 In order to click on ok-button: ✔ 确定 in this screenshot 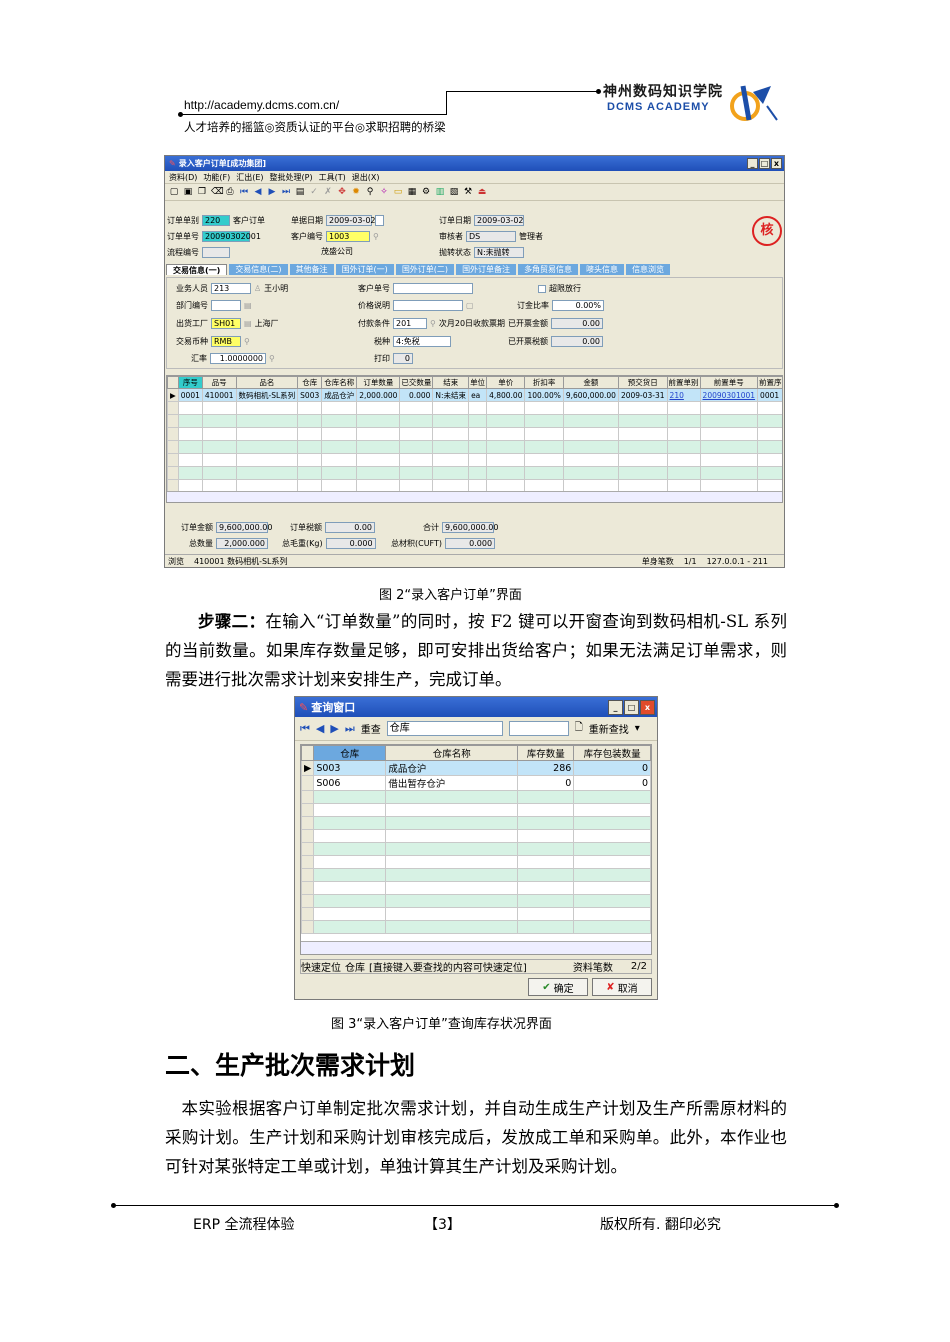, I will do `click(558, 987)`.